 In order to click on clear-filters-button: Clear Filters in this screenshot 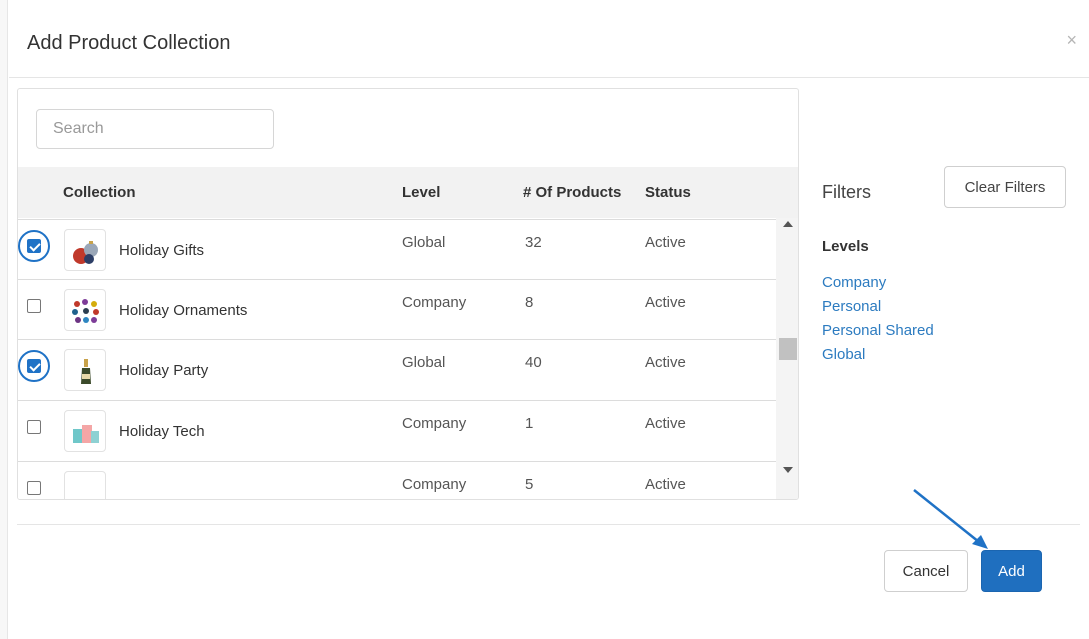, I will do `click(1005, 187)`.